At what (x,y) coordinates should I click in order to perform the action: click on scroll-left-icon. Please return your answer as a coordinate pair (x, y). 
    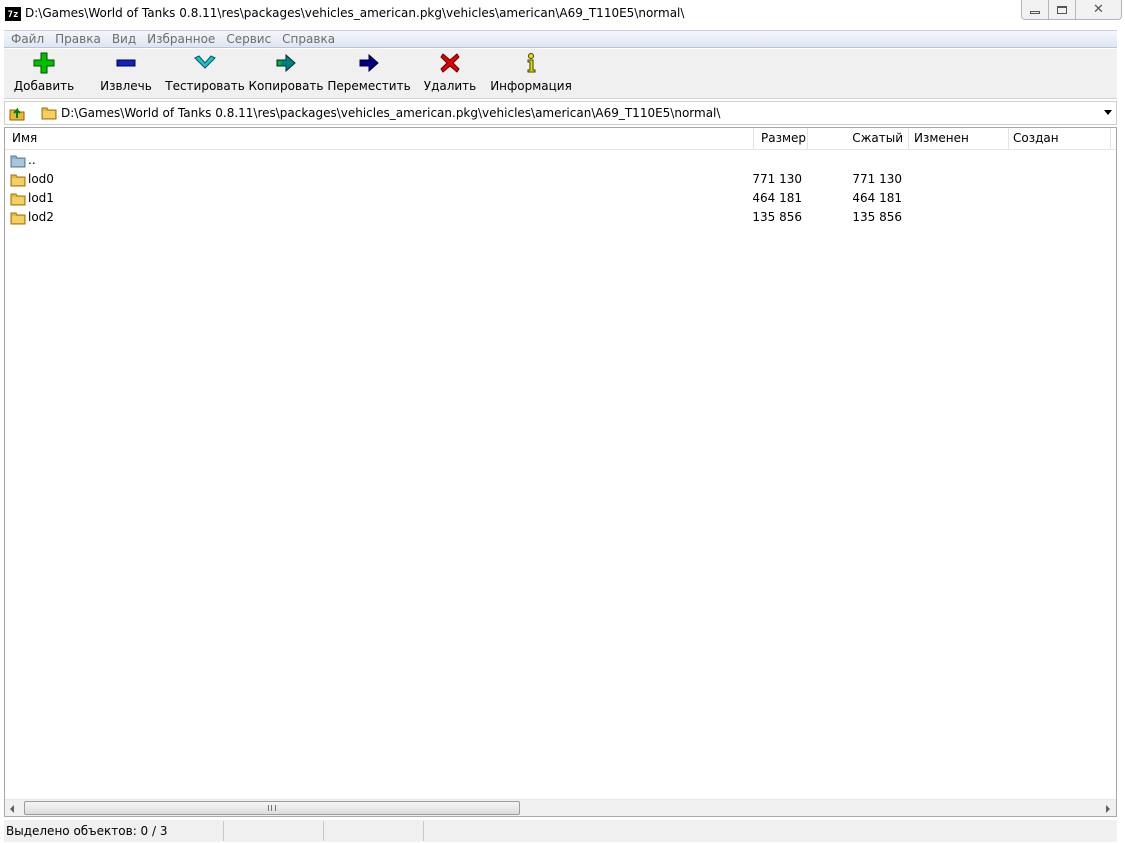
    Looking at the image, I should click on (12, 809).